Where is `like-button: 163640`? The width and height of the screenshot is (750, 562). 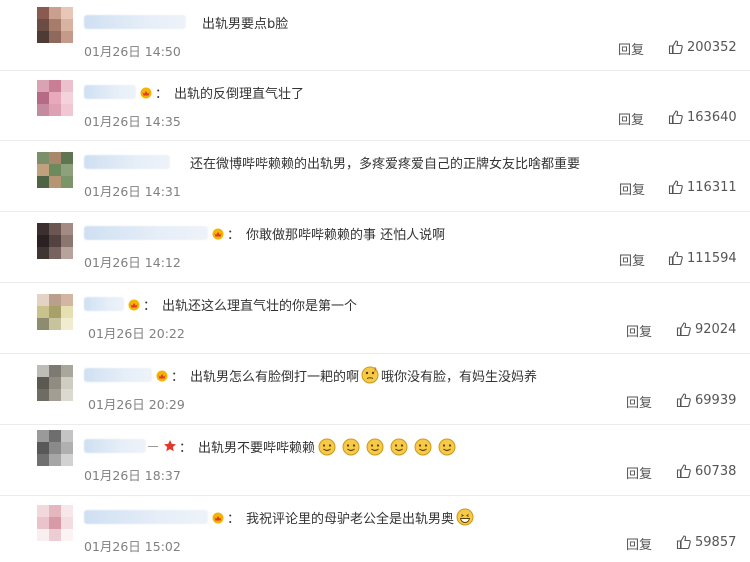
like-button: 163640 is located at coordinates (702, 117).